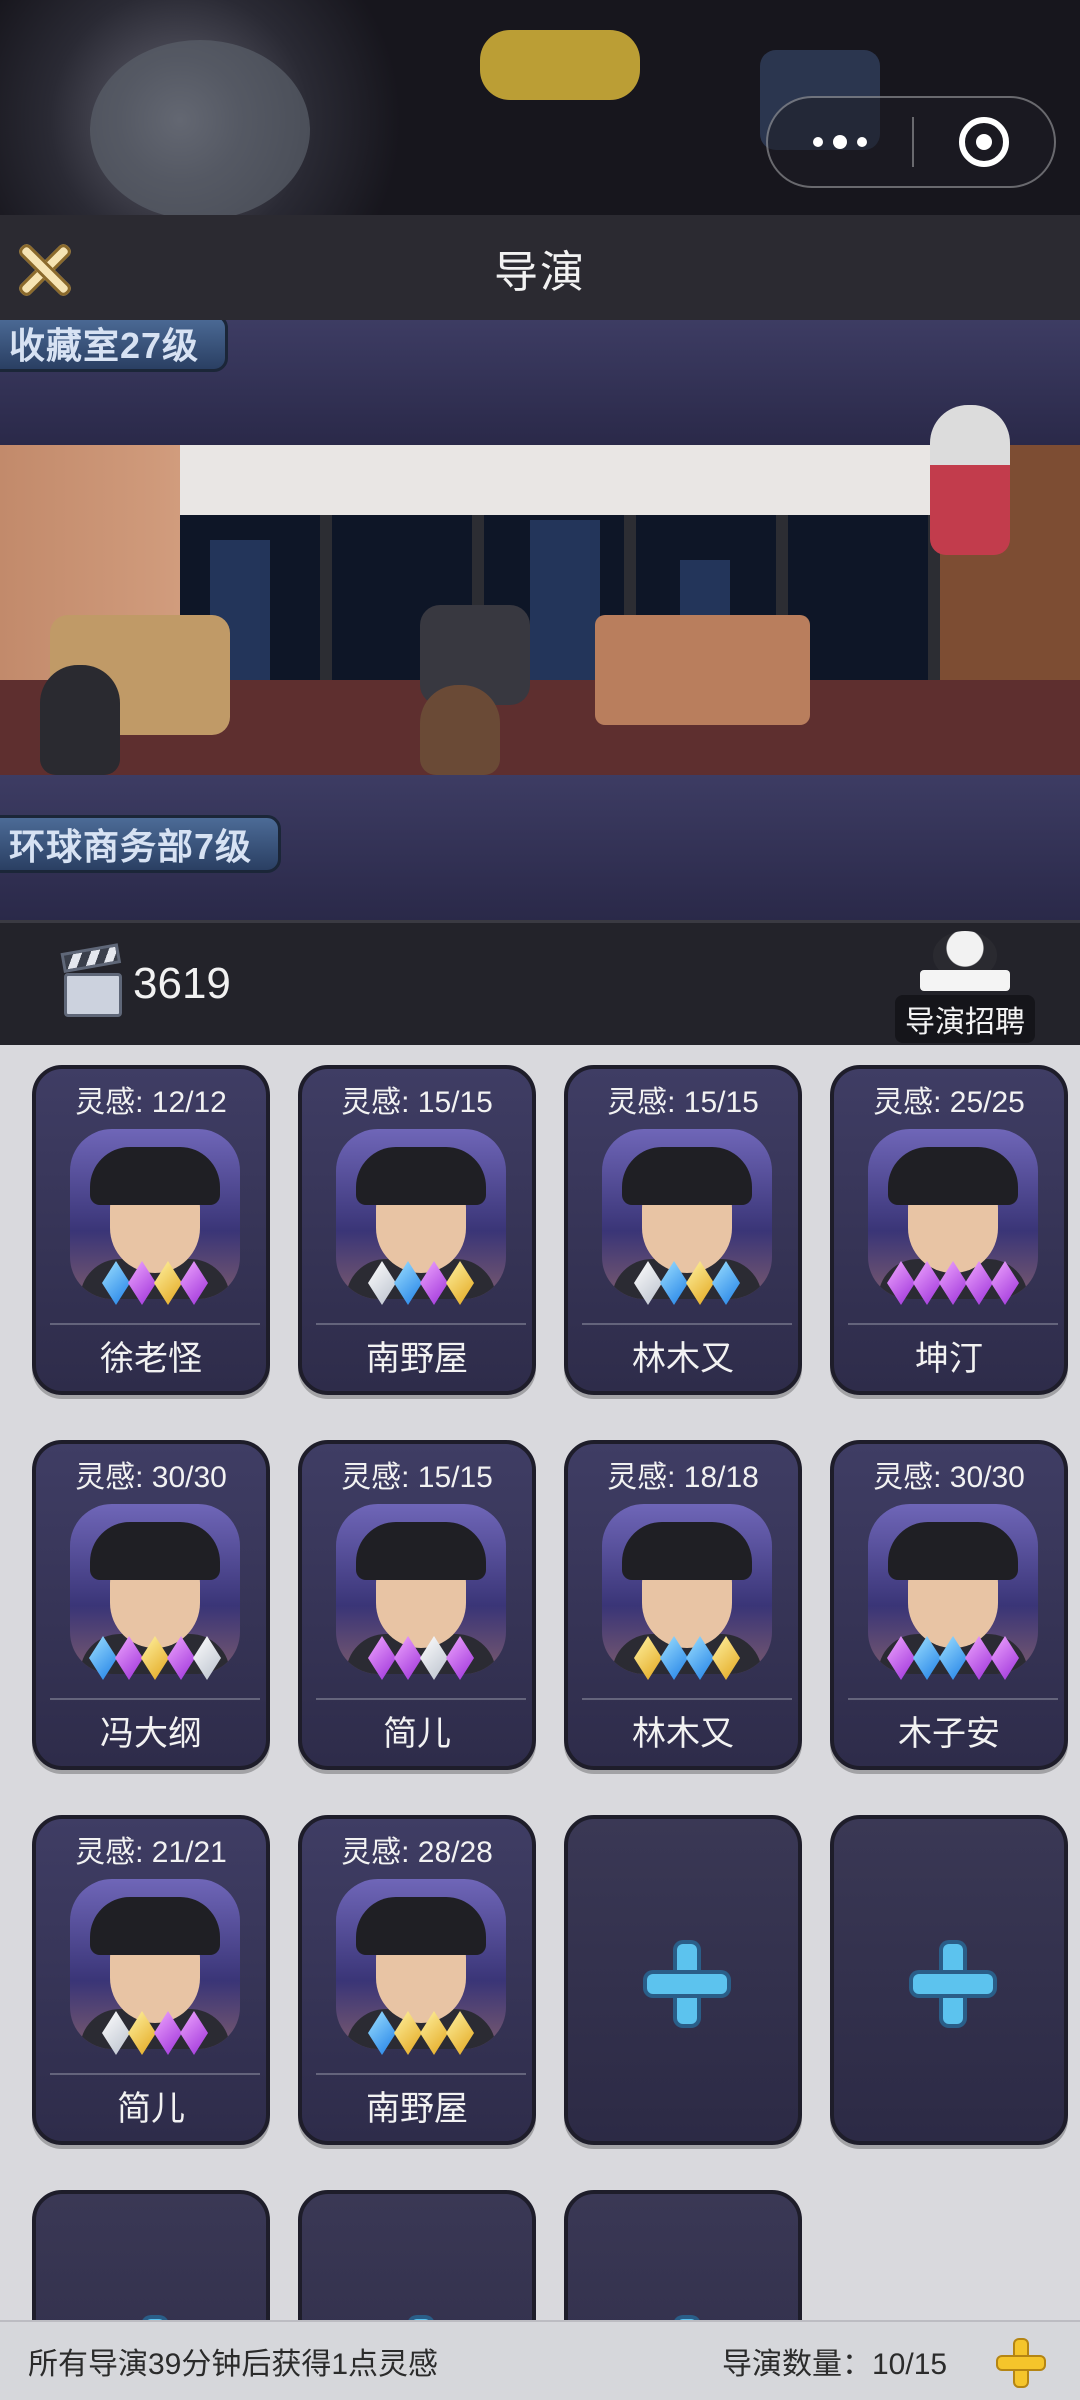 The width and height of the screenshot is (1080, 2400). What do you see at coordinates (233, 2364) in the screenshot?
I see `inspiration-notice: 所有导演39分钟后获得1点灵感` at bounding box center [233, 2364].